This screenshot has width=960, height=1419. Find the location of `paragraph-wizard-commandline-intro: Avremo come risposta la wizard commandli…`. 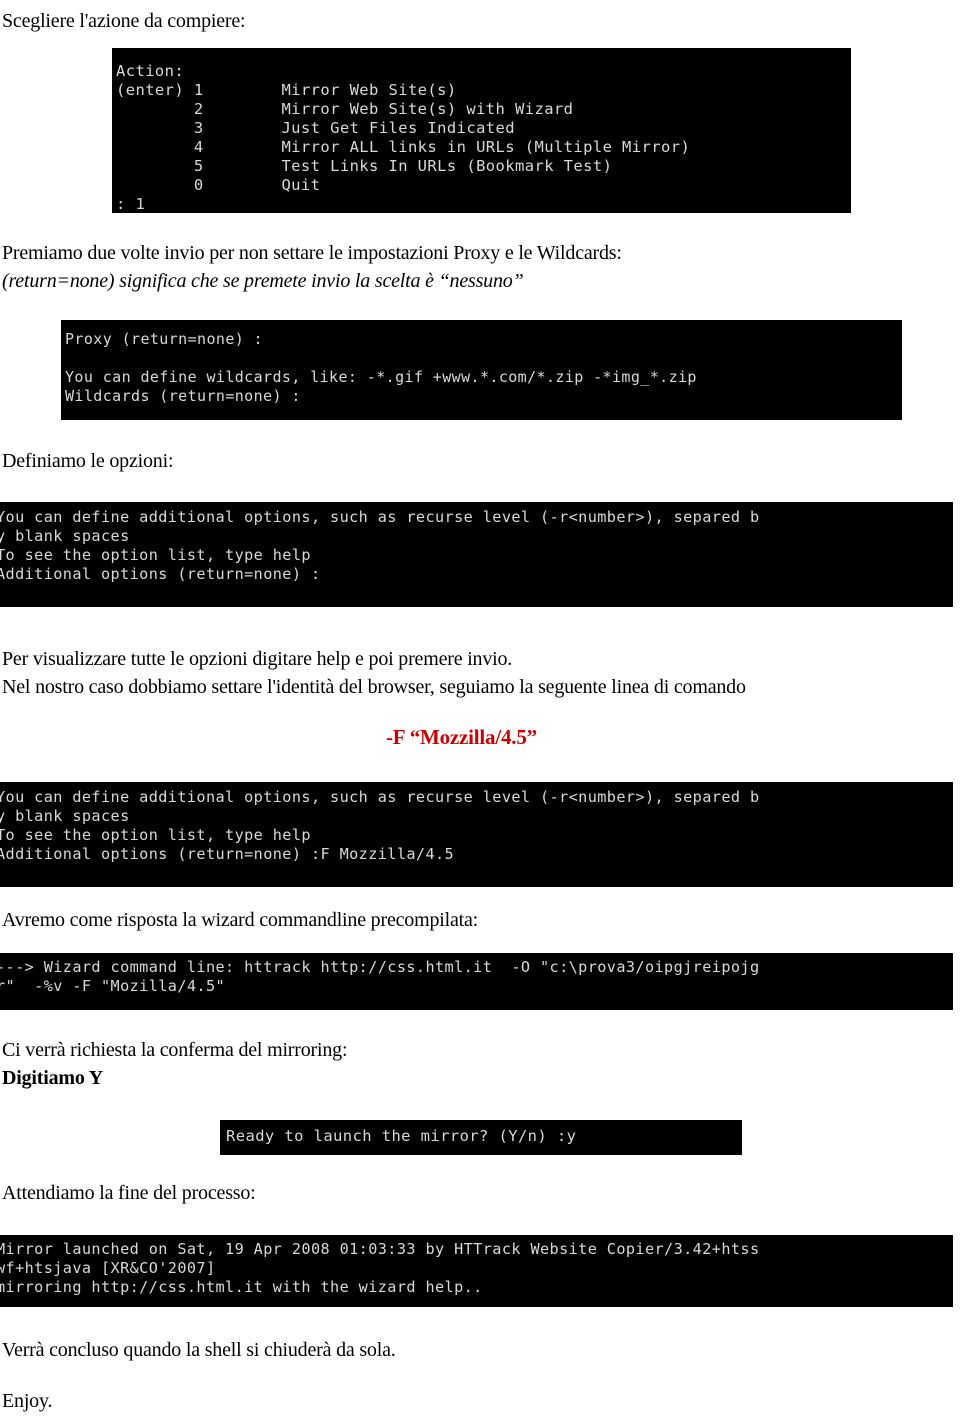

paragraph-wizard-commandline-intro: Avremo come risposta la wizard commandli… is located at coordinates (240, 920).